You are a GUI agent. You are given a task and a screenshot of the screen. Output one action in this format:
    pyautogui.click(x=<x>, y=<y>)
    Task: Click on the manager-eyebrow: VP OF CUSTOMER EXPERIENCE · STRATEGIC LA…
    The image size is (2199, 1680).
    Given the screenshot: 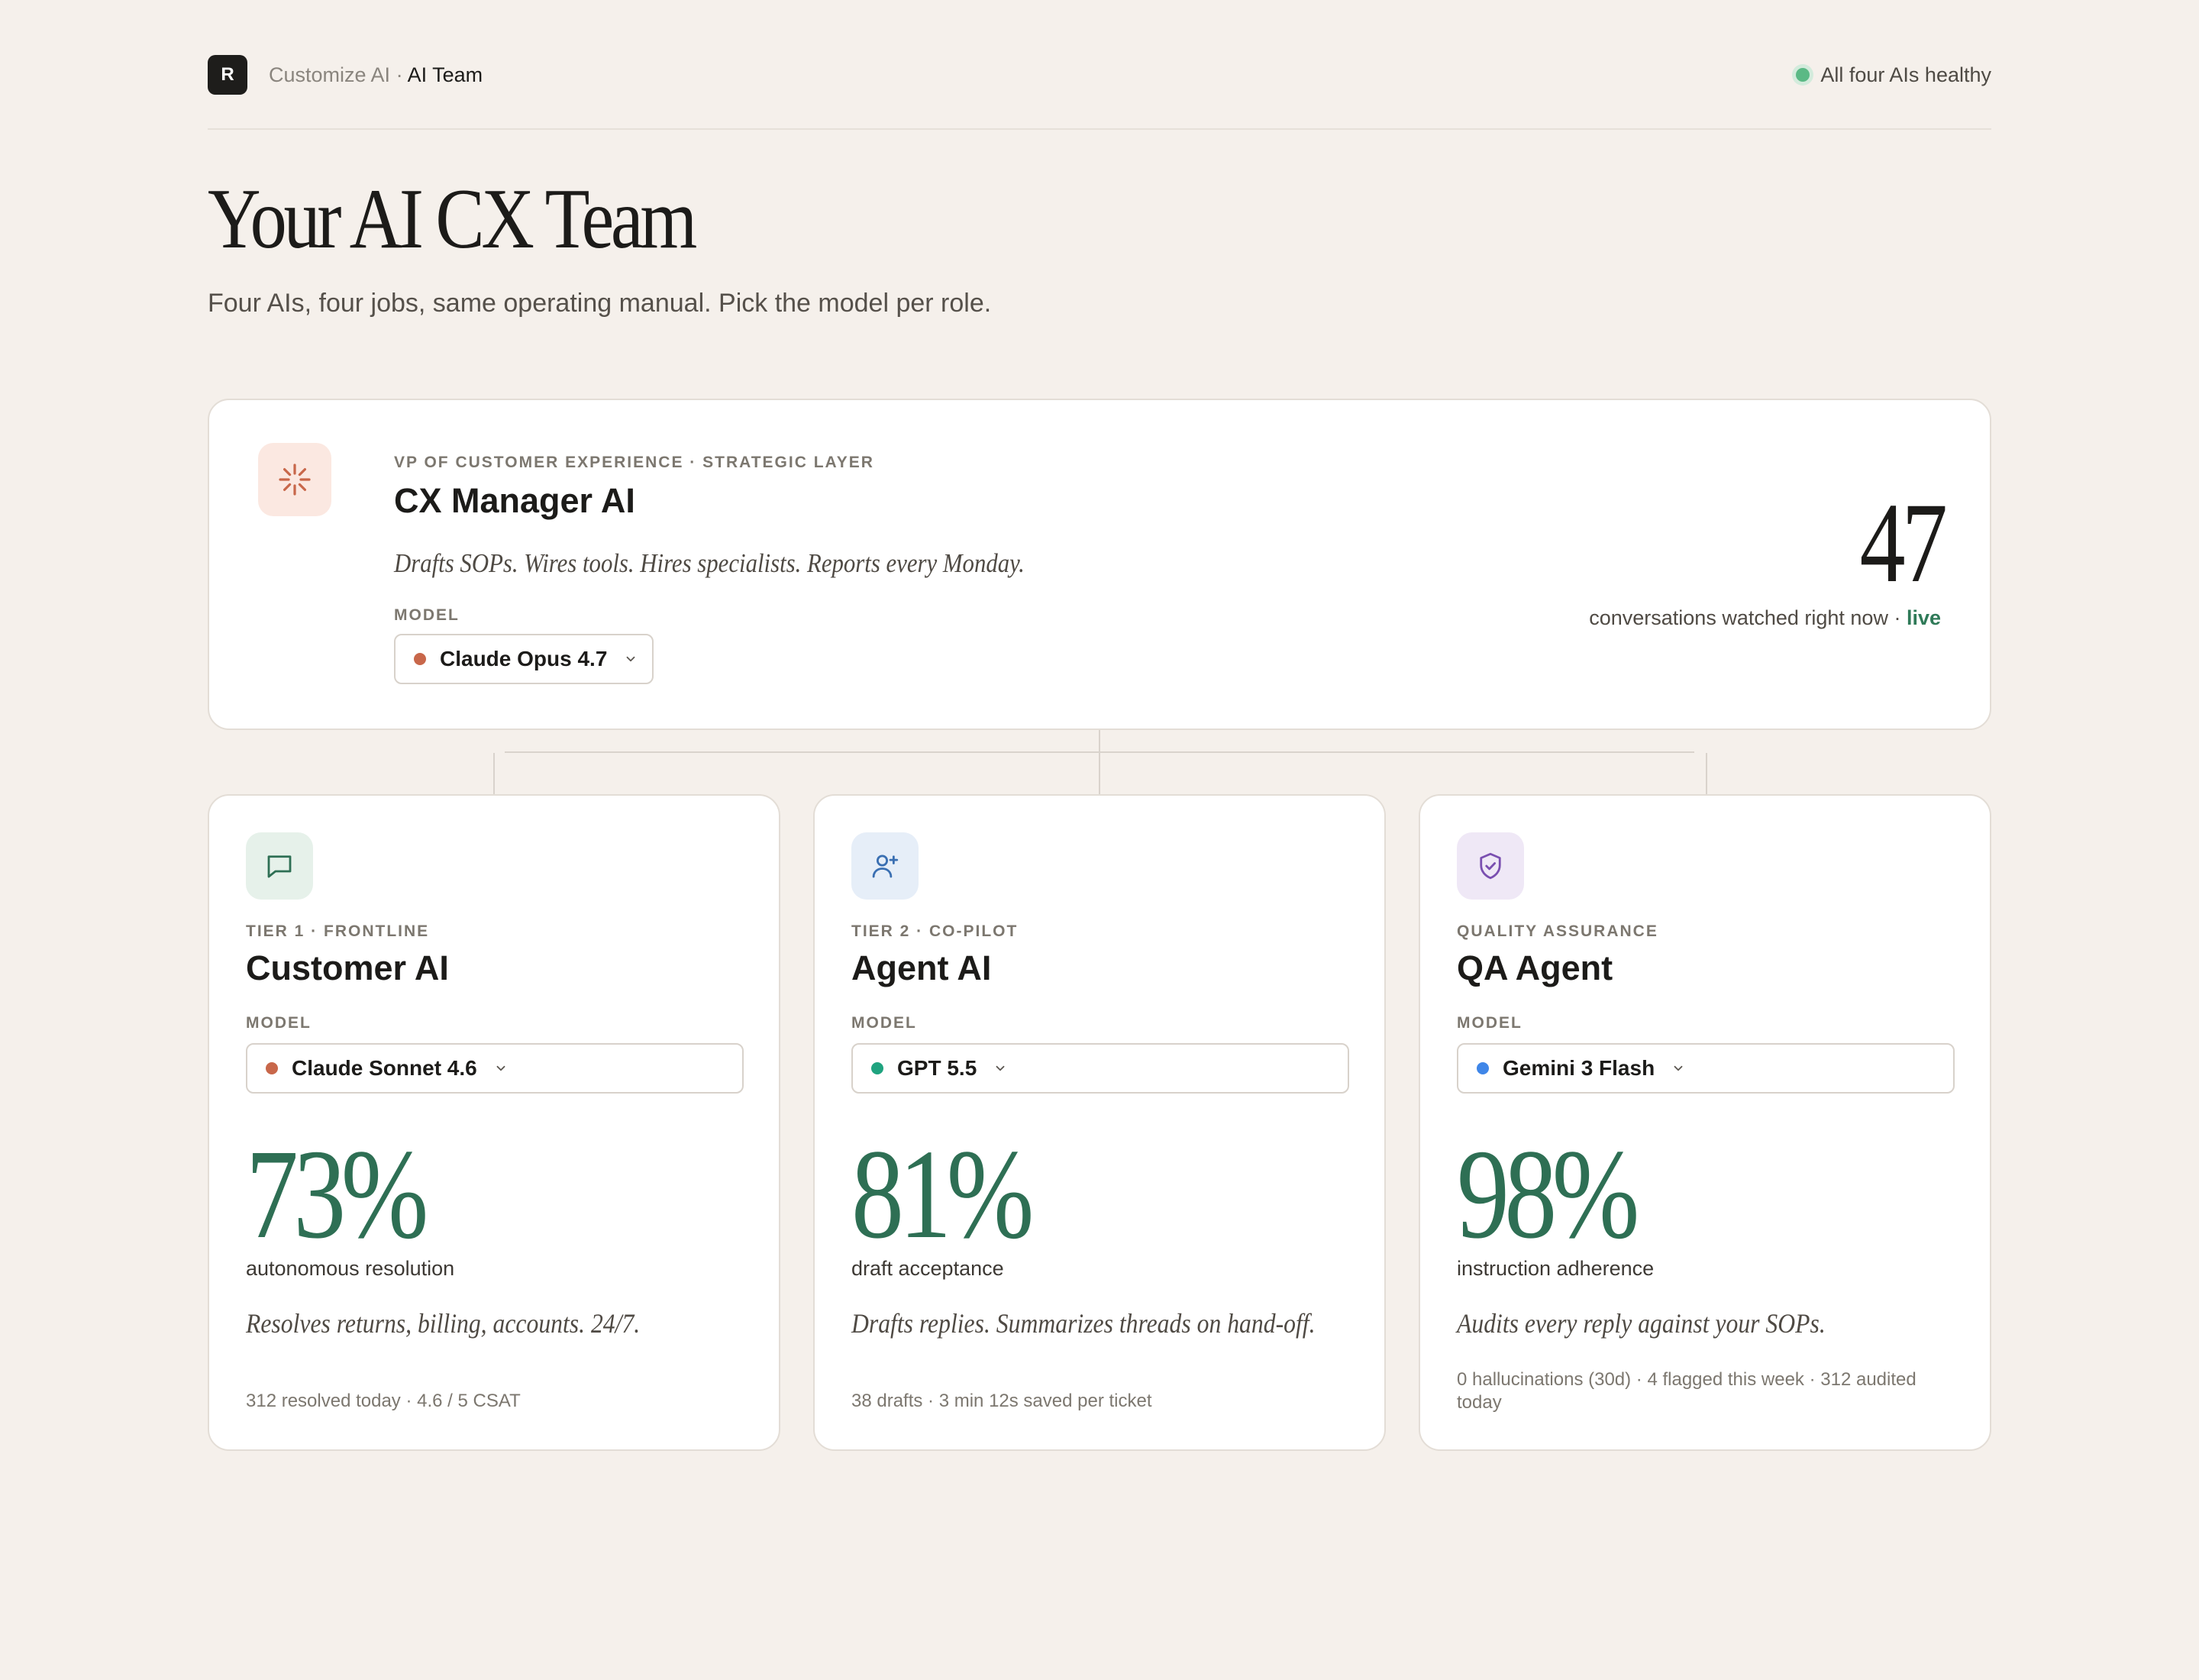 What is the action you would take?
    pyautogui.click(x=634, y=463)
    